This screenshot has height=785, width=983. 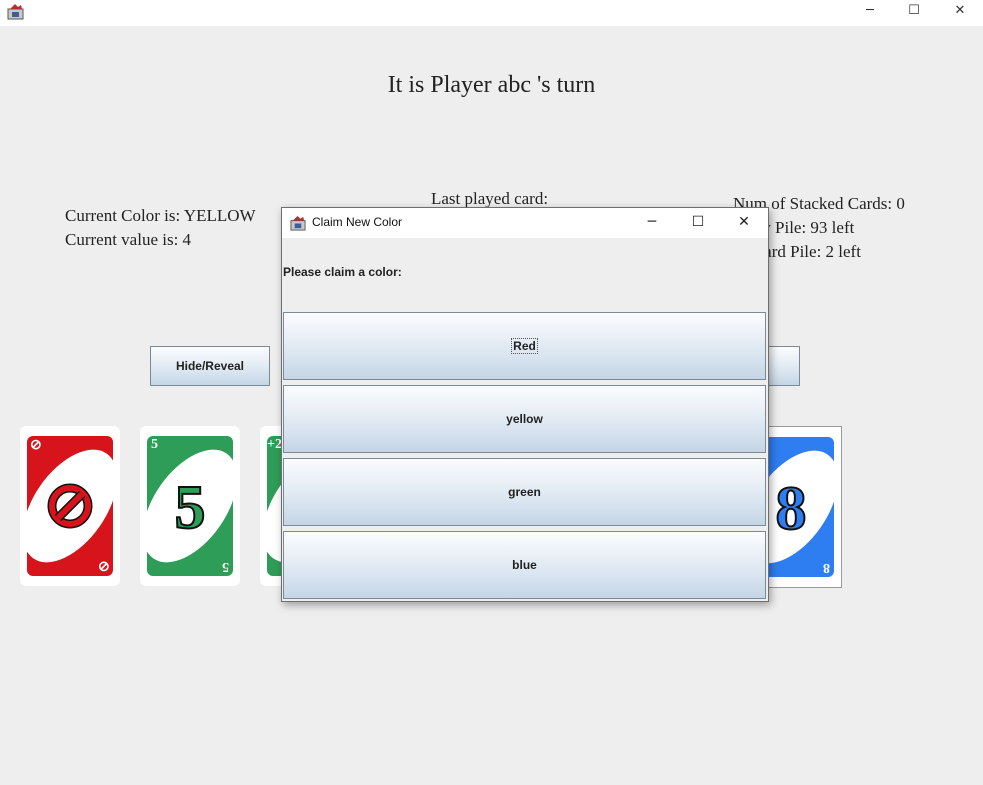 I want to click on claim-green-button: green, so click(x=524, y=492).